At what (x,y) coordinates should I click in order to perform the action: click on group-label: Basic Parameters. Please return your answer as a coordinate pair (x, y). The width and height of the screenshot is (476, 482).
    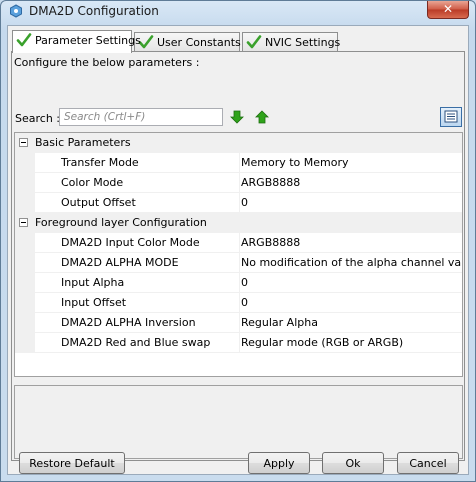
    Looking at the image, I should click on (83, 142).